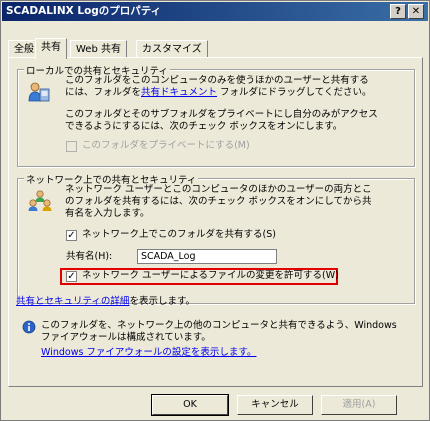 This screenshot has height=421, width=430. I want to click on sharing-details-link: 共有とセキュリティの詳細, so click(72, 301).